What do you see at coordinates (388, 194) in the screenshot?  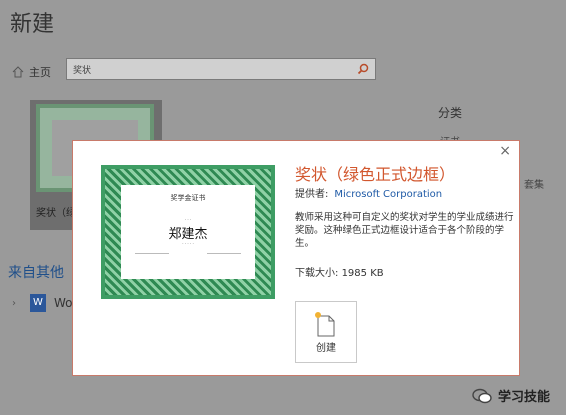 I see `provider-link: Microsoft Corporation` at bounding box center [388, 194].